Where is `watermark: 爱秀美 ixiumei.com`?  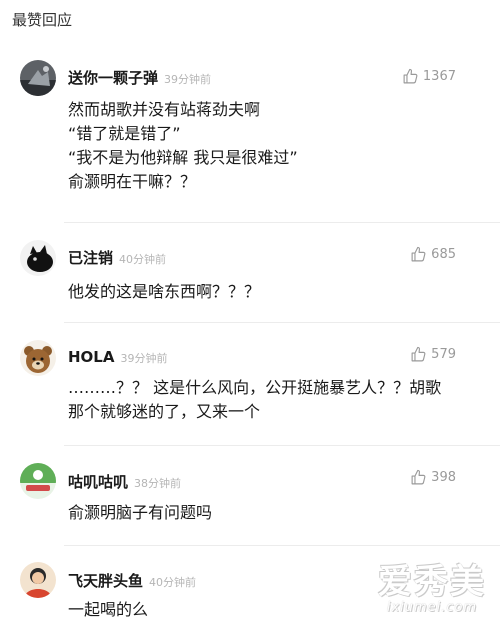 watermark: 爱秀美 ixiumei.com is located at coordinates (432, 589).